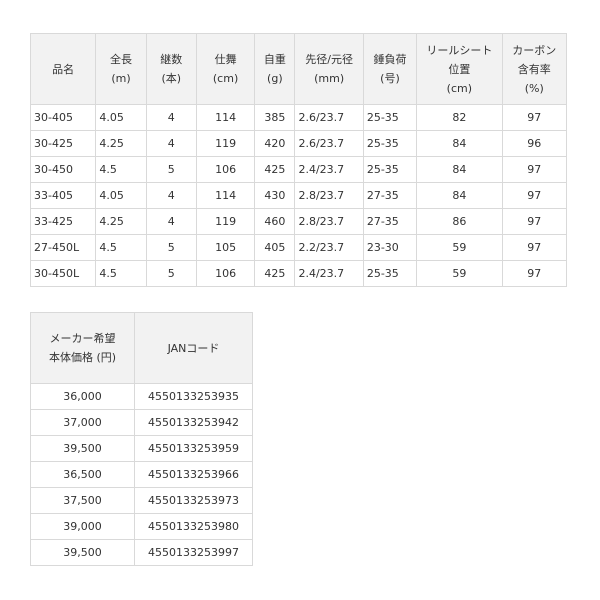 This screenshot has height=600, width=600. What do you see at coordinates (141, 552) in the screenshot?
I see `table-row: 39,500 4550133253997` at bounding box center [141, 552].